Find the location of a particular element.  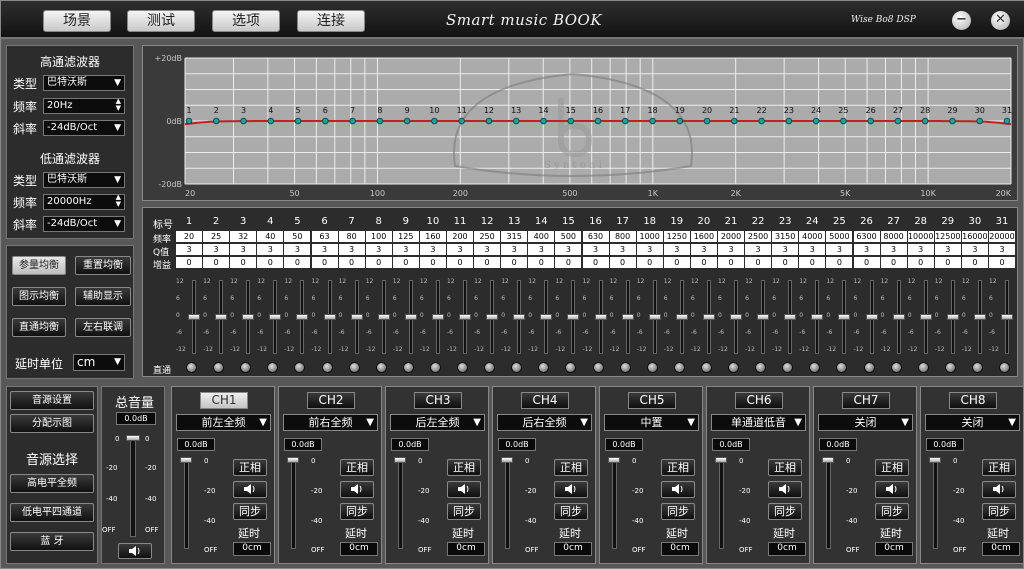

source-settings-button: 音源设置 is located at coordinates (52, 400).